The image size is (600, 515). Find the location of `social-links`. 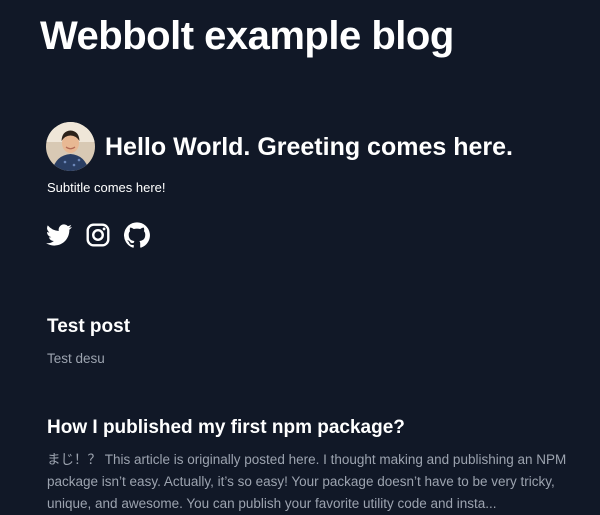

social-links is located at coordinates (98, 235).